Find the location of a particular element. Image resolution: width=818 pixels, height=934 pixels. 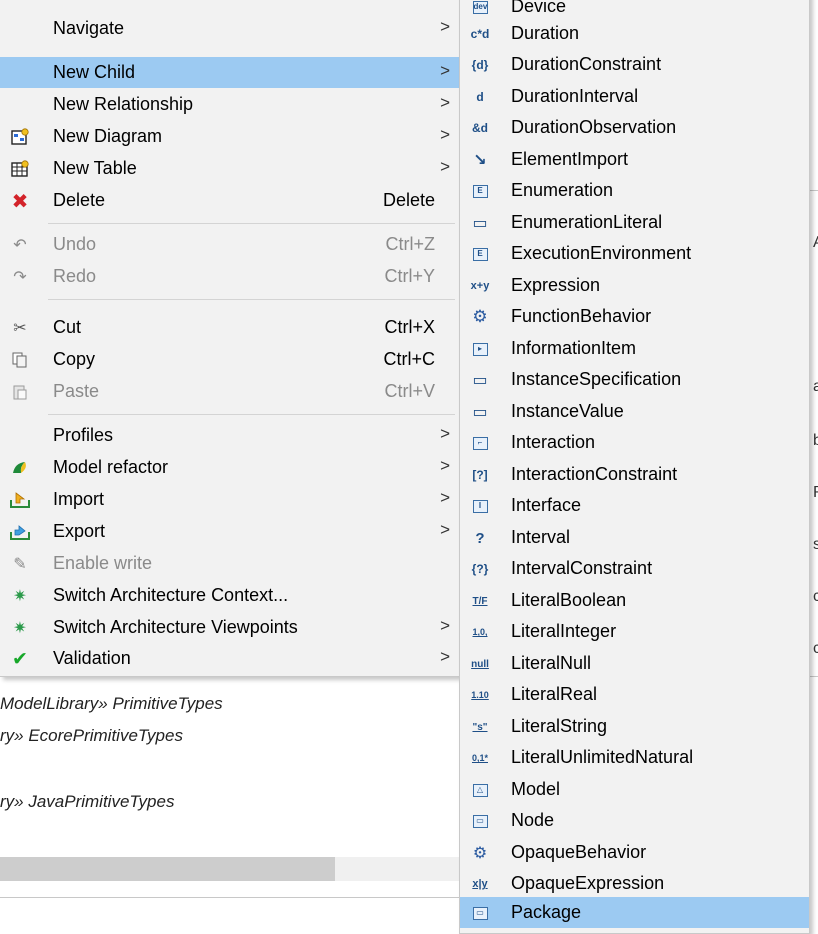

submenu-item-duration: c*d Duration is located at coordinates (634, 33).